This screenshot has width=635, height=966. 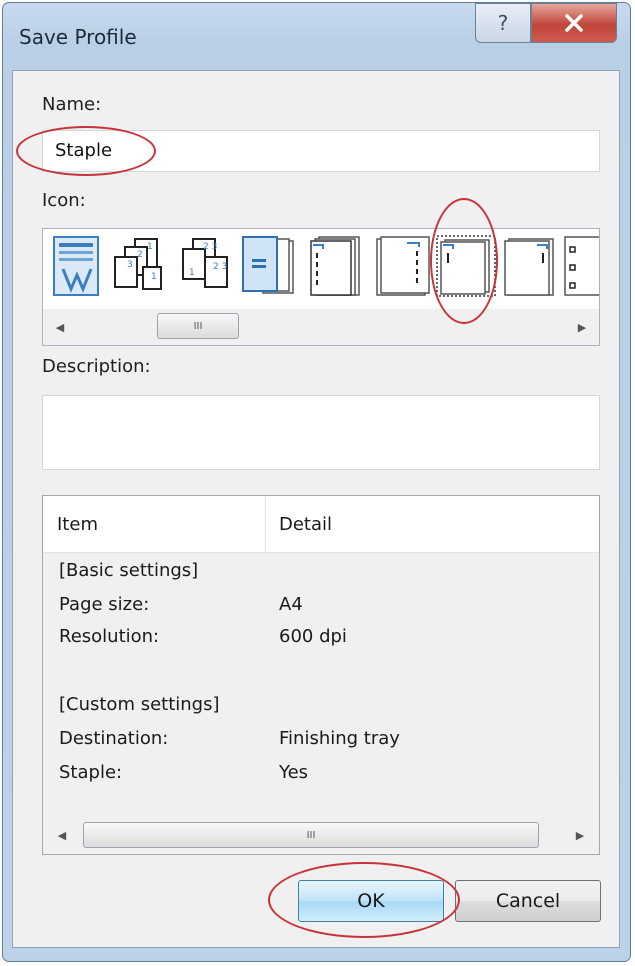 What do you see at coordinates (528, 901) in the screenshot?
I see `cancel-button: Cancel` at bounding box center [528, 901].